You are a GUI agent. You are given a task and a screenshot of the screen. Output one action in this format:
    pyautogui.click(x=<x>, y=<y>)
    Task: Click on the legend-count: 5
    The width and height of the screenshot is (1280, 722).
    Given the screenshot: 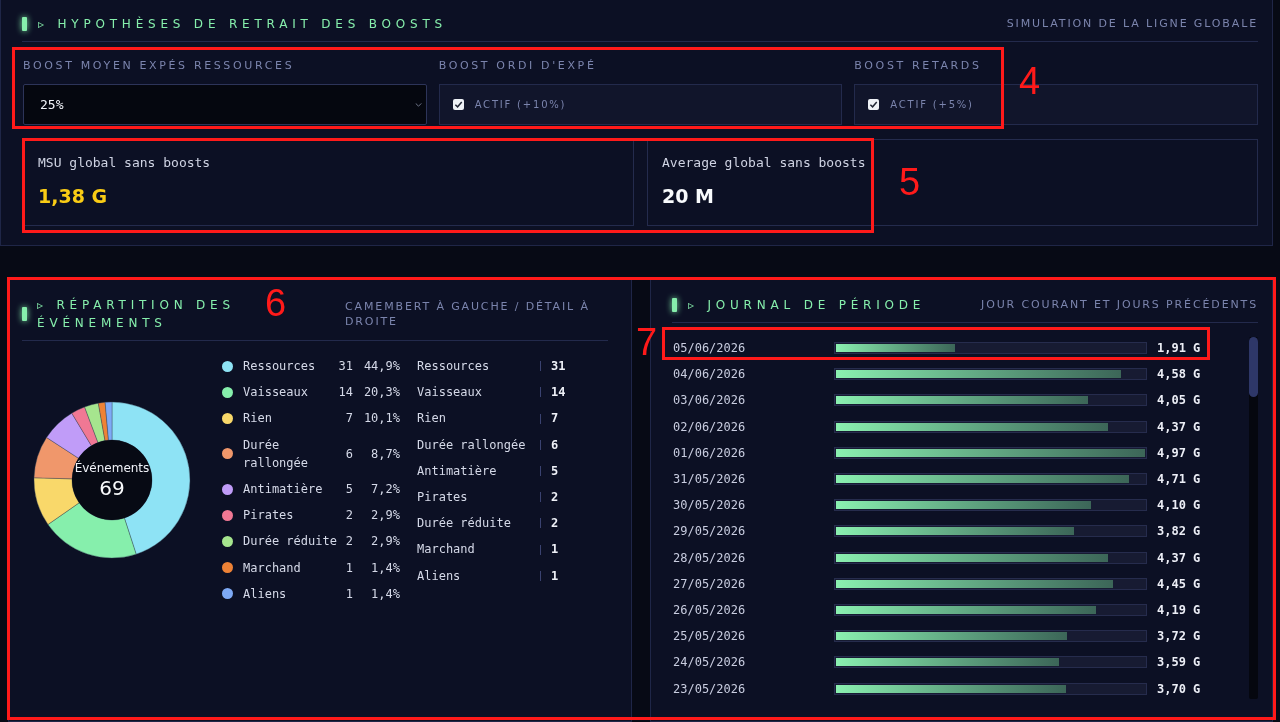 What is the action you would take?
    pyautogui.click(x=348, y=489)
    